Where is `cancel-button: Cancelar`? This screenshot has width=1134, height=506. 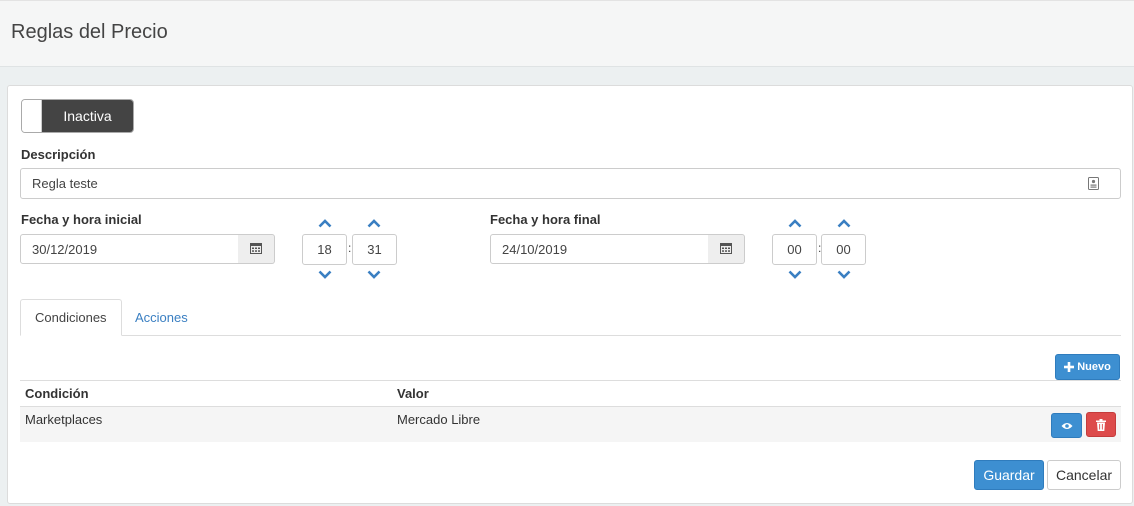
cancel-button: Cancelar is located at coordinates (1084, 475).